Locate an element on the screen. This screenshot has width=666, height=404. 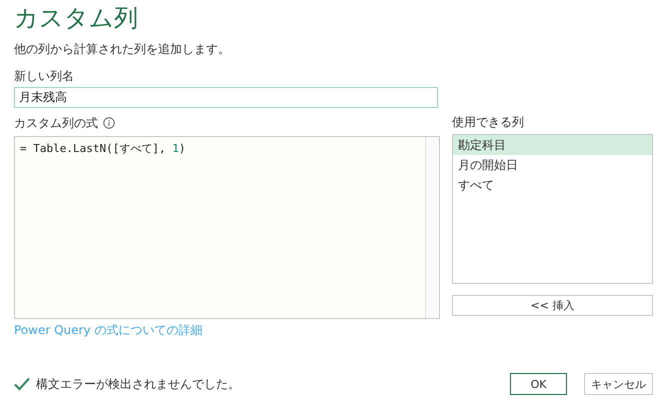
field-label: カスタム列の式 is located at coordinates (56, 123).